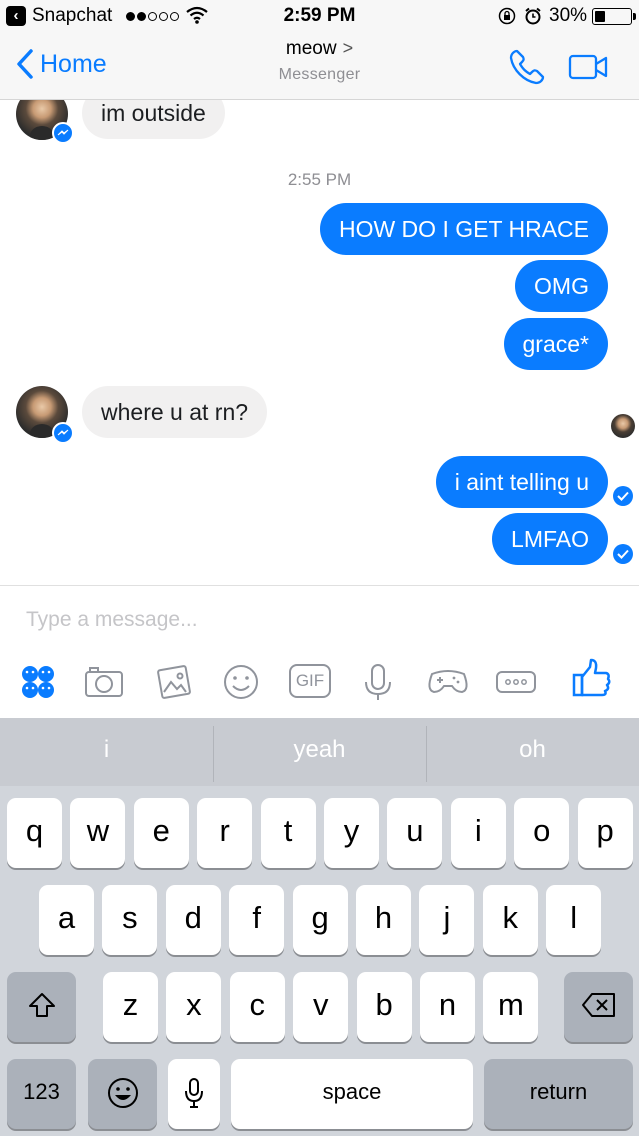 This screenshot has width=639, height=1136. I want to click on key-s: s, so click(130, 920).